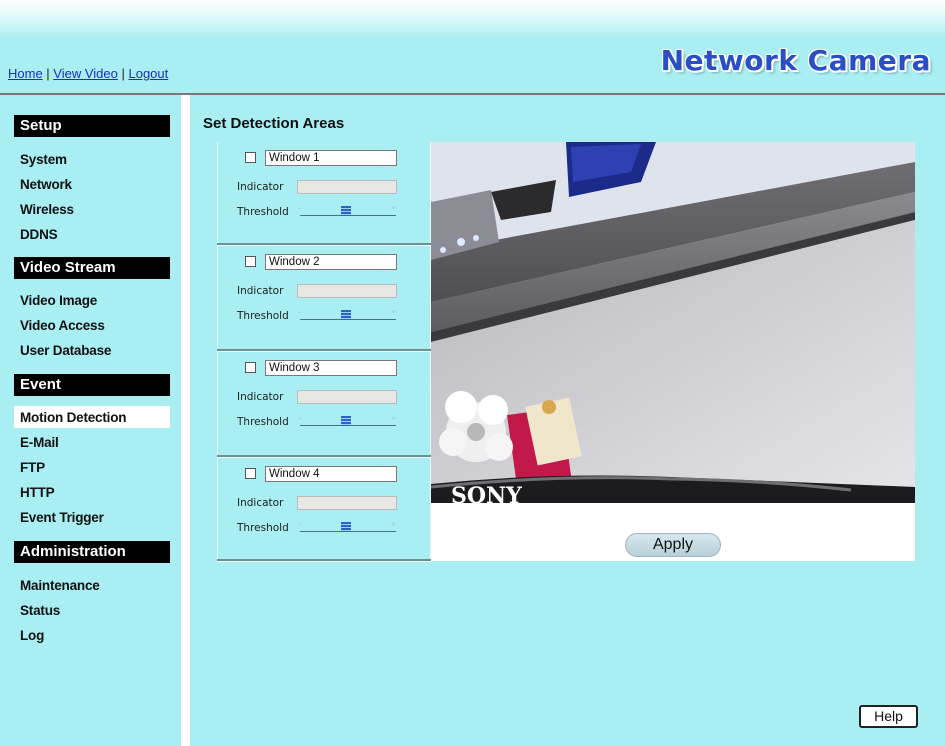 This screenshot has height=746, width=945. What do you see at coordinates (888, 716) in the screenshot?
I see `help-button: Help` at bounding box center [888, 716].